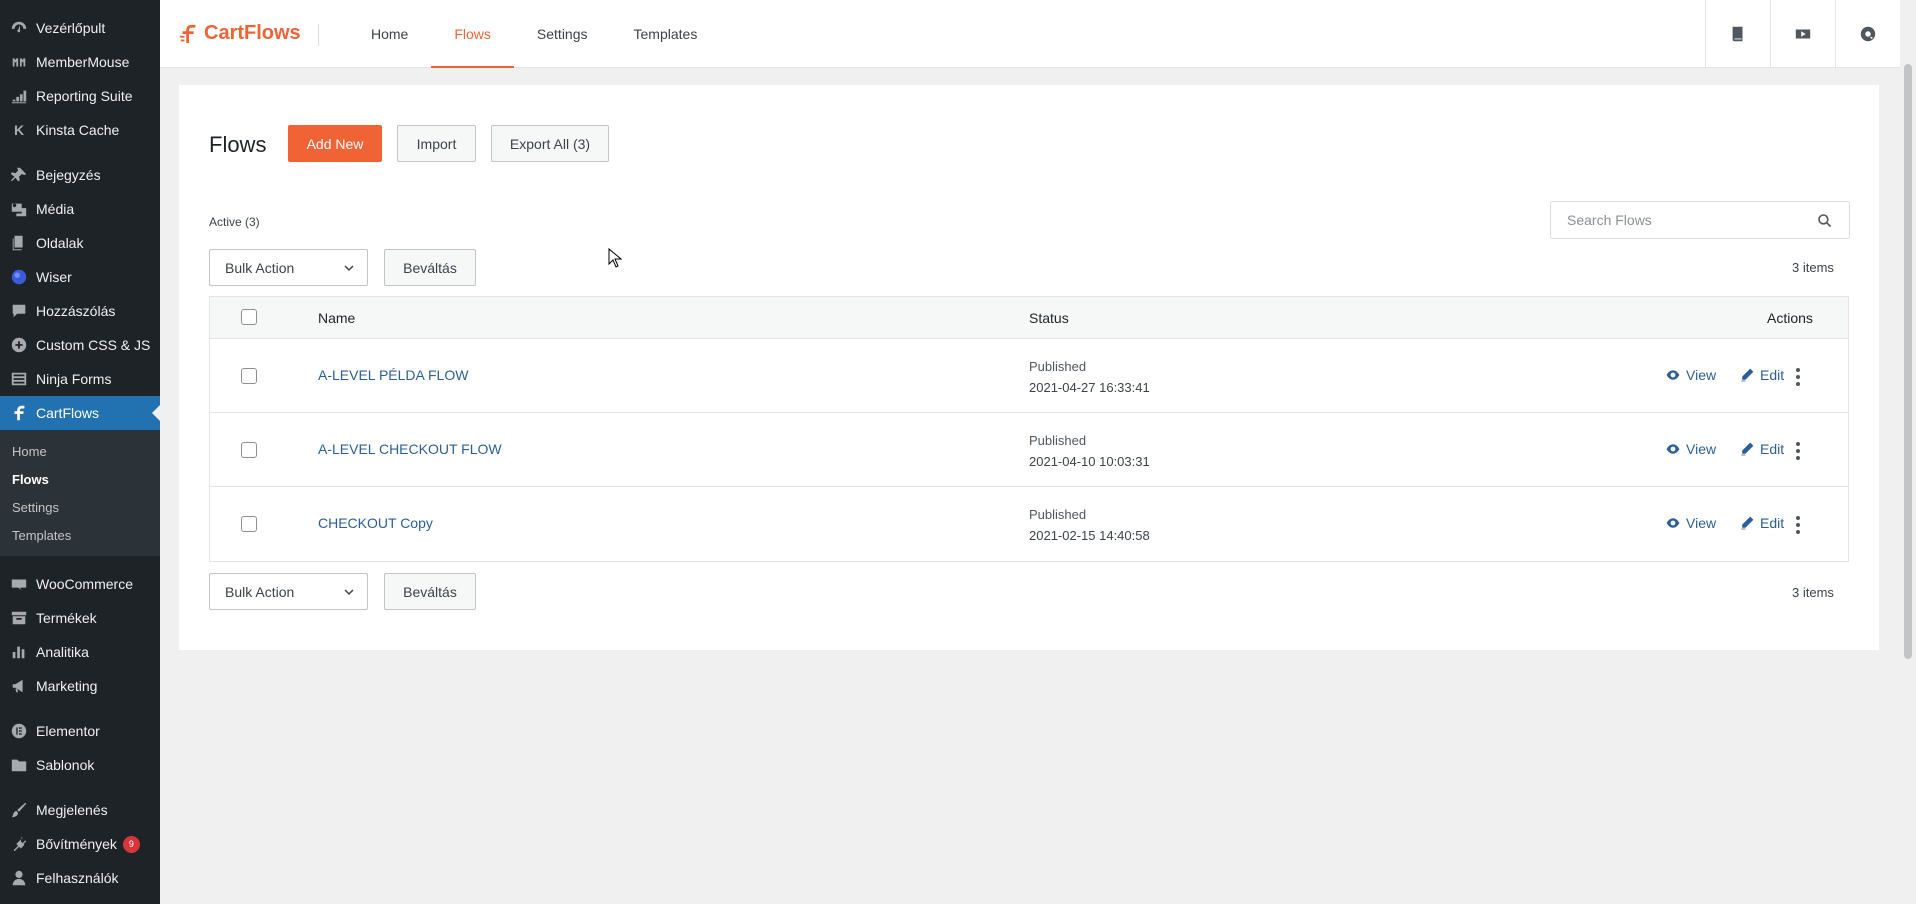 The height and width of the screenshot is (904, 1916). What do you see at coordinates (187, 33) in the screenshot?
I see `cartflows-logo-icon` at bounding box center [187, 33].